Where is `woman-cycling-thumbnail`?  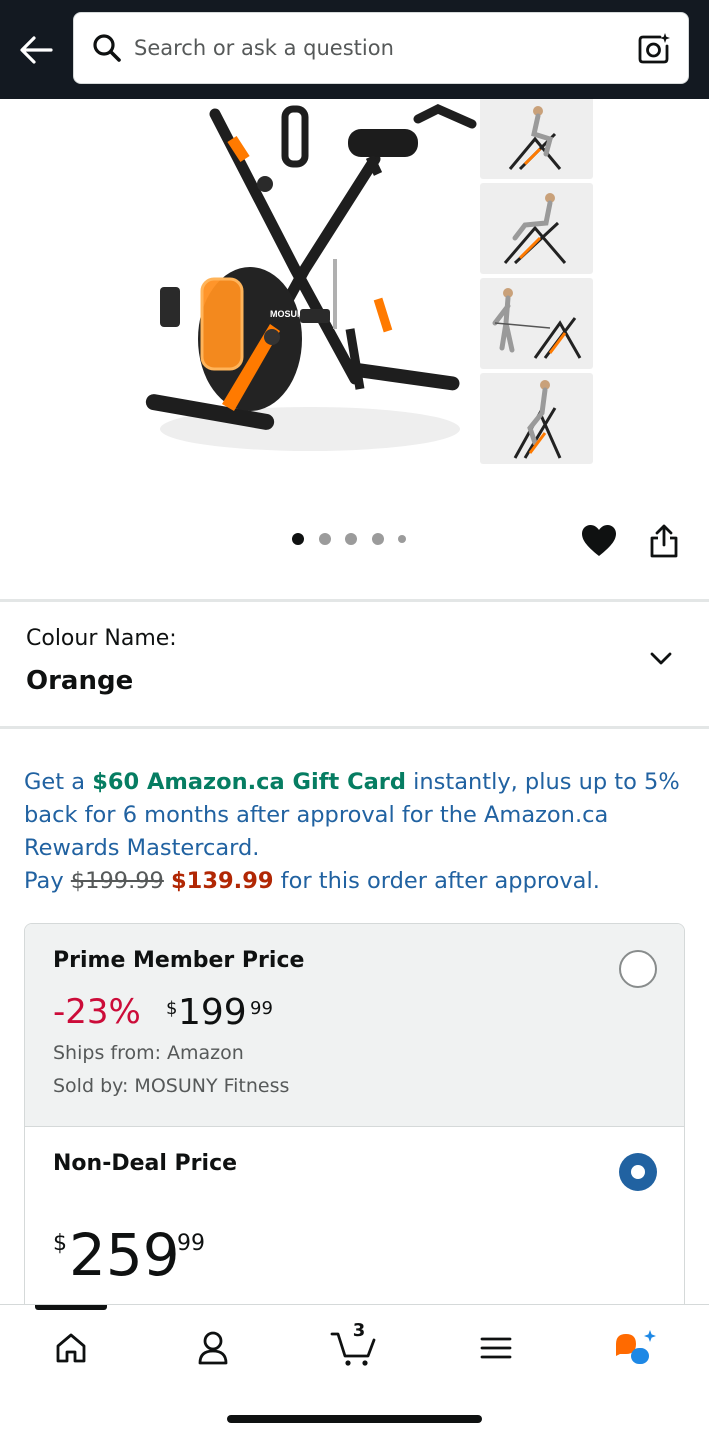
woman-cycling-thumbnail is located at coordinates (536, 139).